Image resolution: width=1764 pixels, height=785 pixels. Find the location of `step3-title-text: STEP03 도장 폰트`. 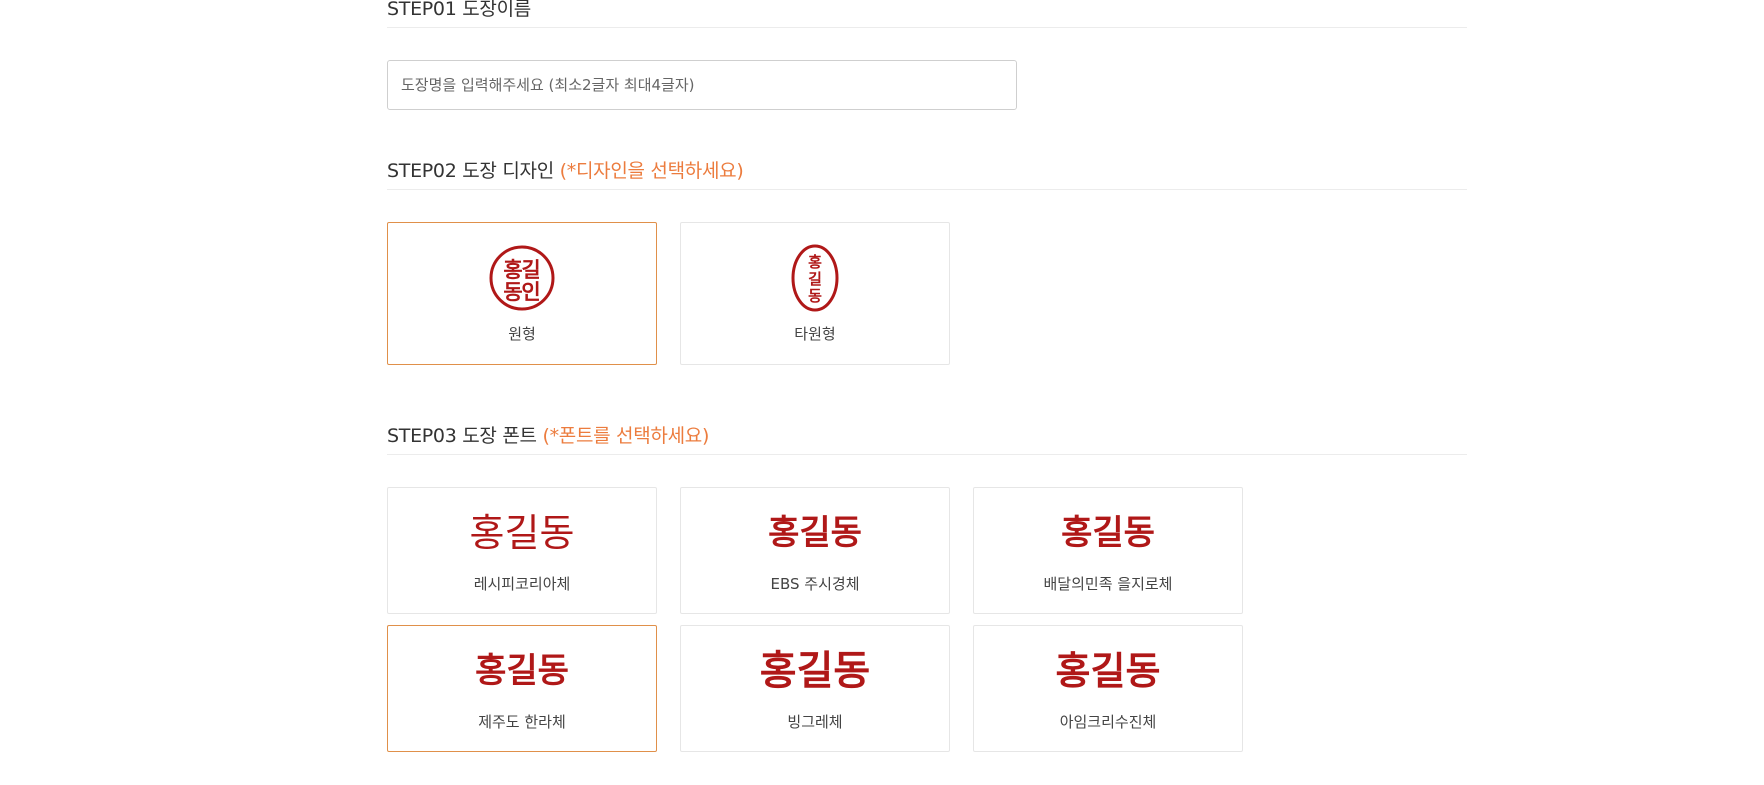

step3-title-text: STEP03 도장 폰트 is located at coordinates (462, 436).